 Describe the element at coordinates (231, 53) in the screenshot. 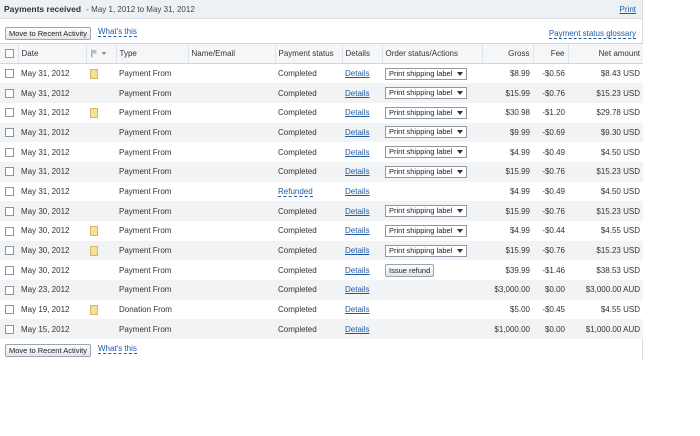

I see `col-name-email: Name/Email` at that location.